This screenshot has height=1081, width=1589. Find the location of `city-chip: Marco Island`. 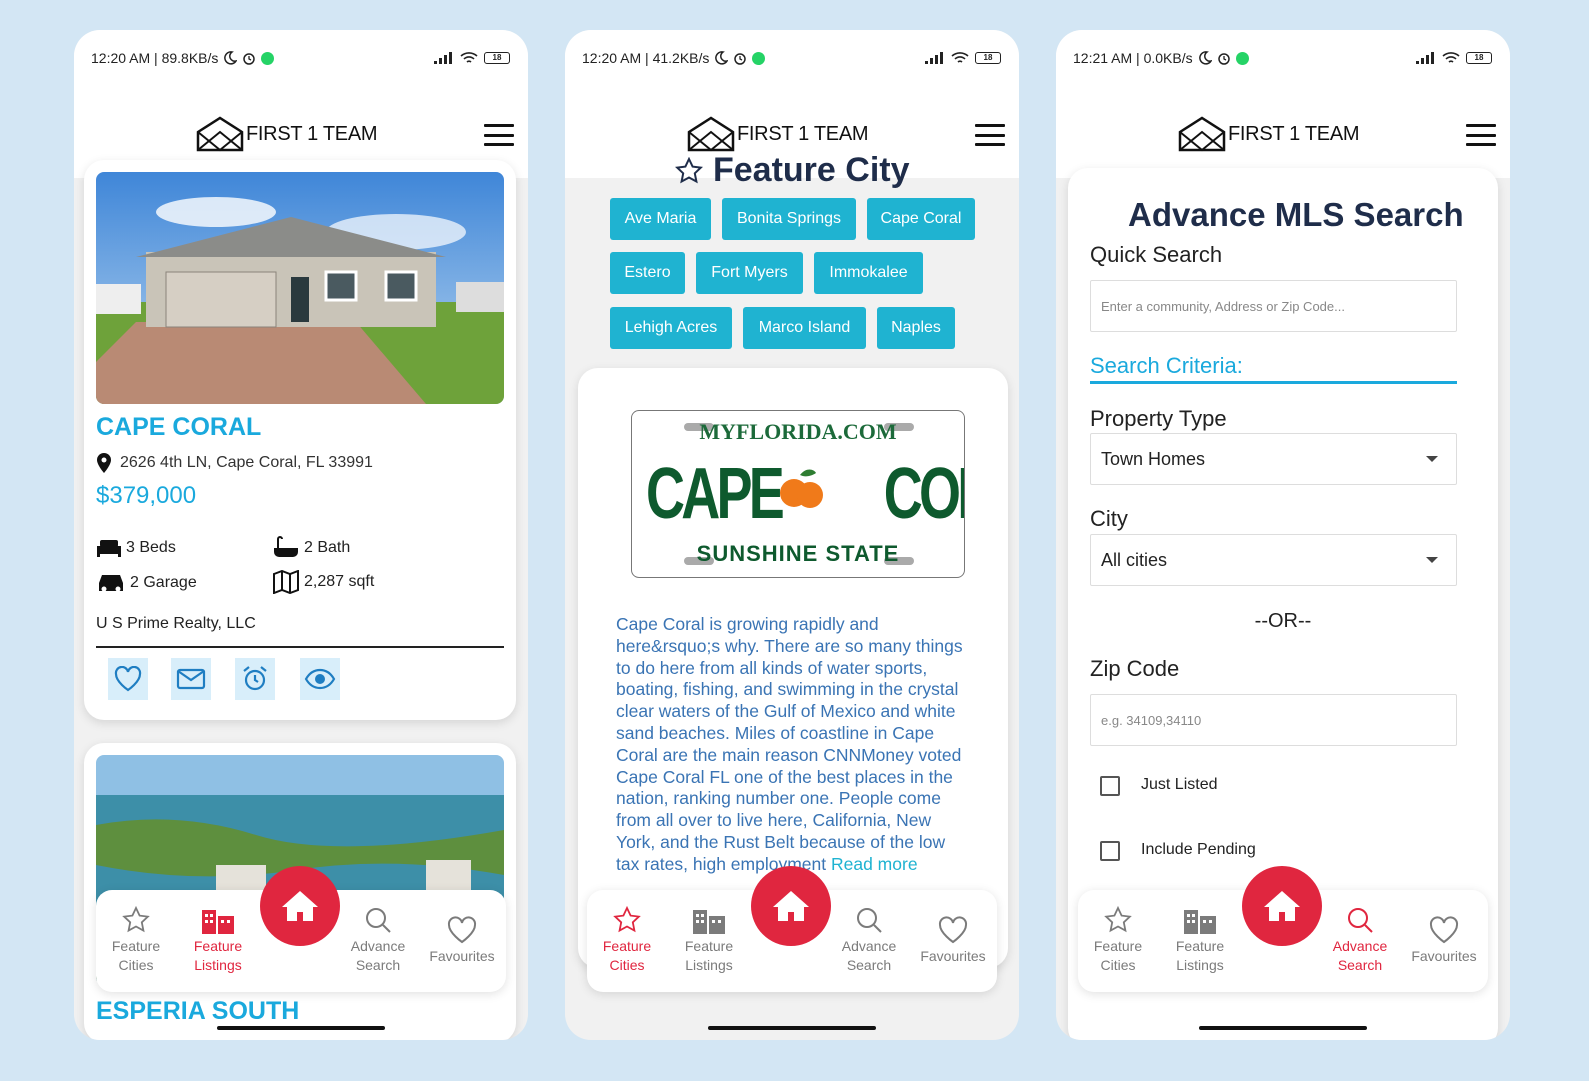

city-chip: Marco Island is located at coordinates (804, 328).